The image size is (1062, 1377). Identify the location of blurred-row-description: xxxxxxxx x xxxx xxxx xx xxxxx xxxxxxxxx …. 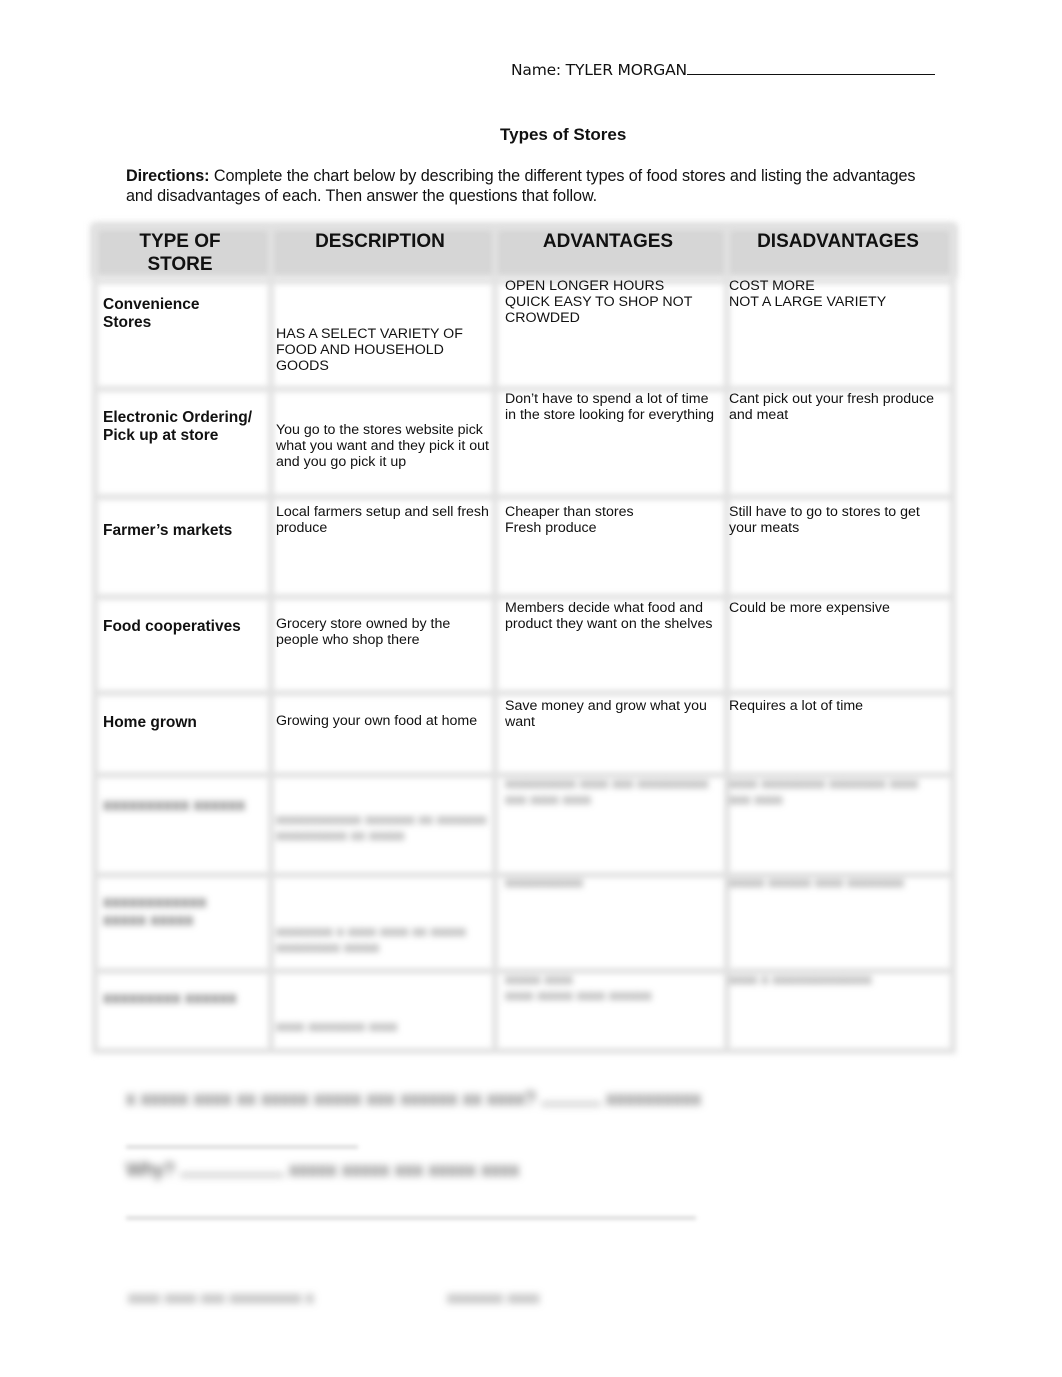
(371, 940).